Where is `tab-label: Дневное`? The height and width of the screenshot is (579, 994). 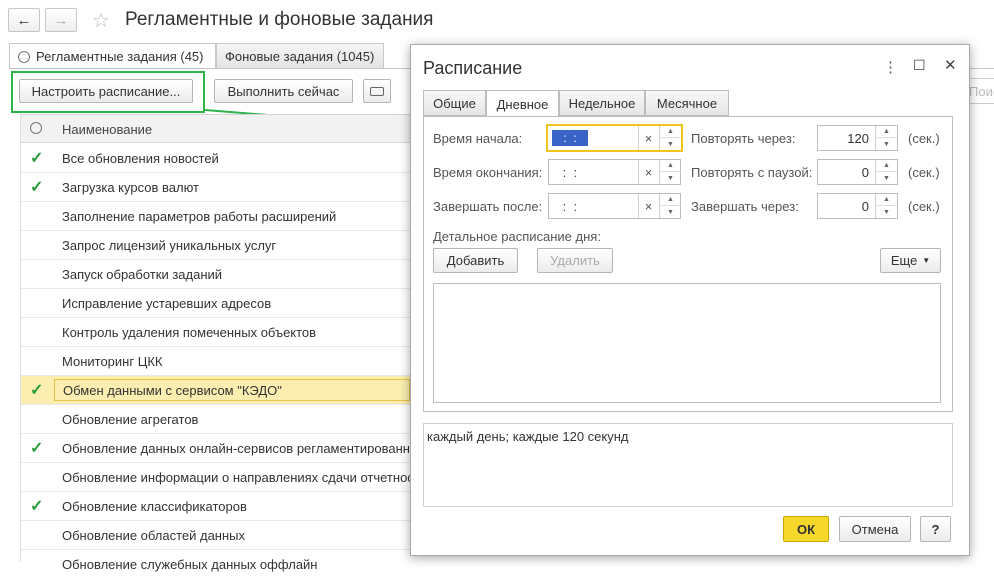 tab-label: Дневное is located at coordinates (522, 104).